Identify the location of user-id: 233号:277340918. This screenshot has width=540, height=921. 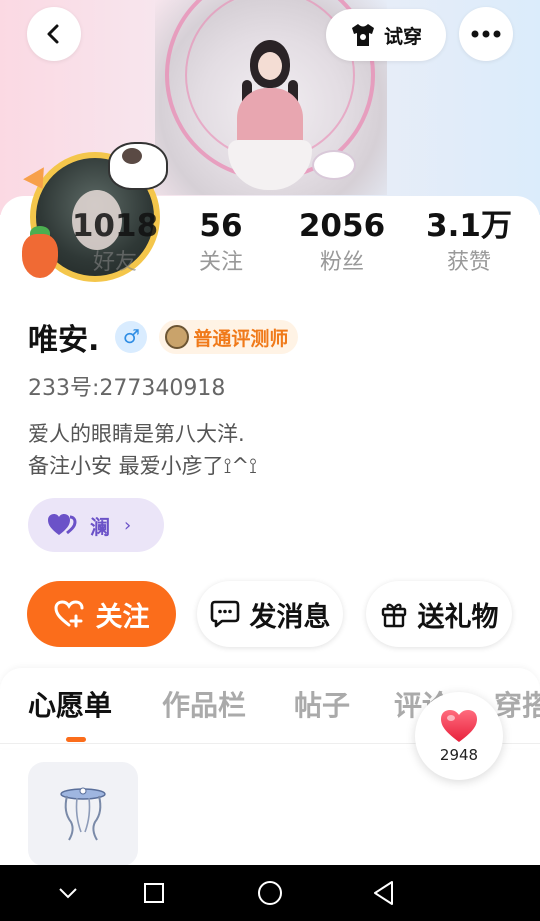
(126, 386).